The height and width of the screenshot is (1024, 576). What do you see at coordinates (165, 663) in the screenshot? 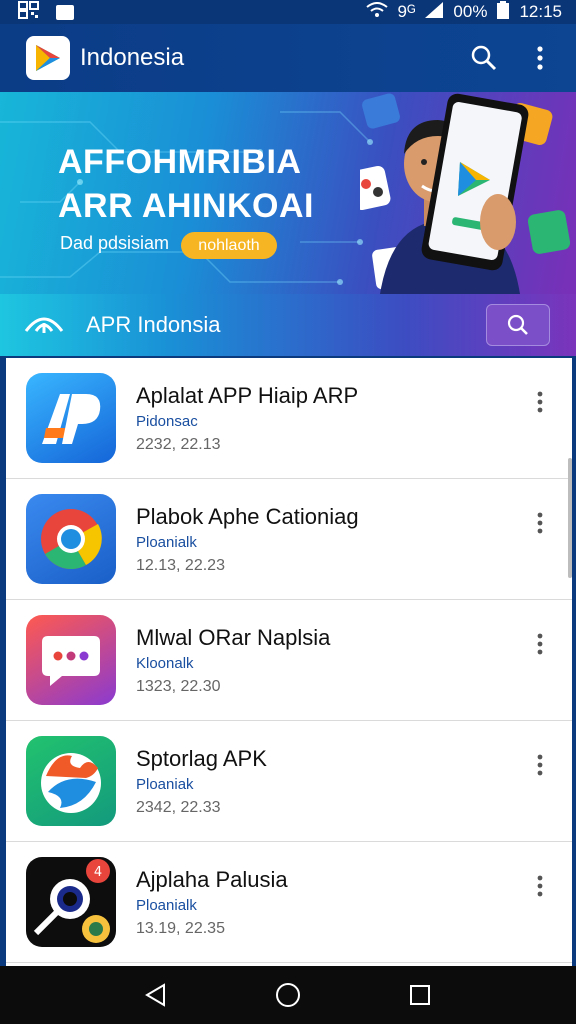
I see `app-publisher: Kloonalk` at bounding box center [165, 663].